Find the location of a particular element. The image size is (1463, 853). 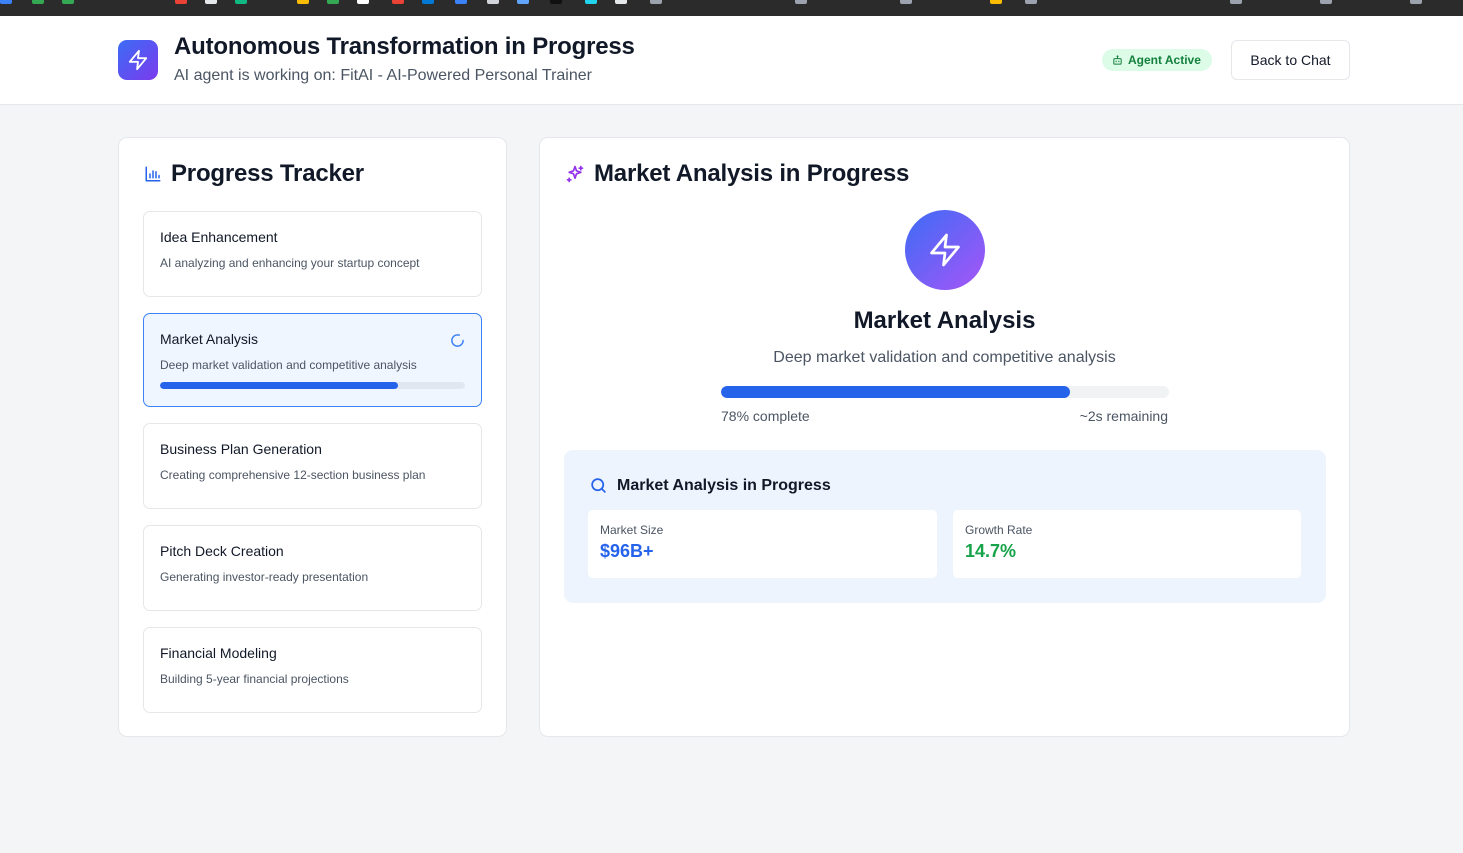

analysis-title: Market Analysis in Progress is located at coordinates (724, 485).